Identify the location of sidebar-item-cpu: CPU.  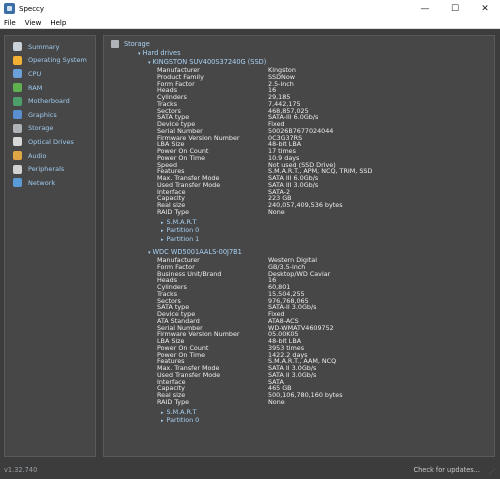
(50, 74).